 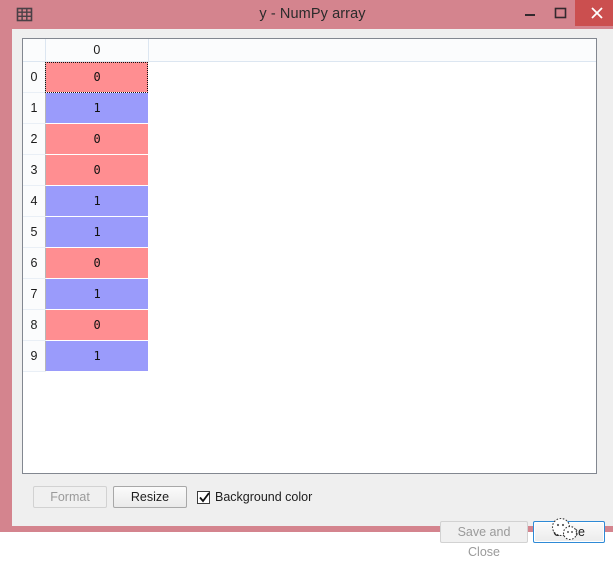 I want to click on row-header-7: 7, so click(x=34, y=294).